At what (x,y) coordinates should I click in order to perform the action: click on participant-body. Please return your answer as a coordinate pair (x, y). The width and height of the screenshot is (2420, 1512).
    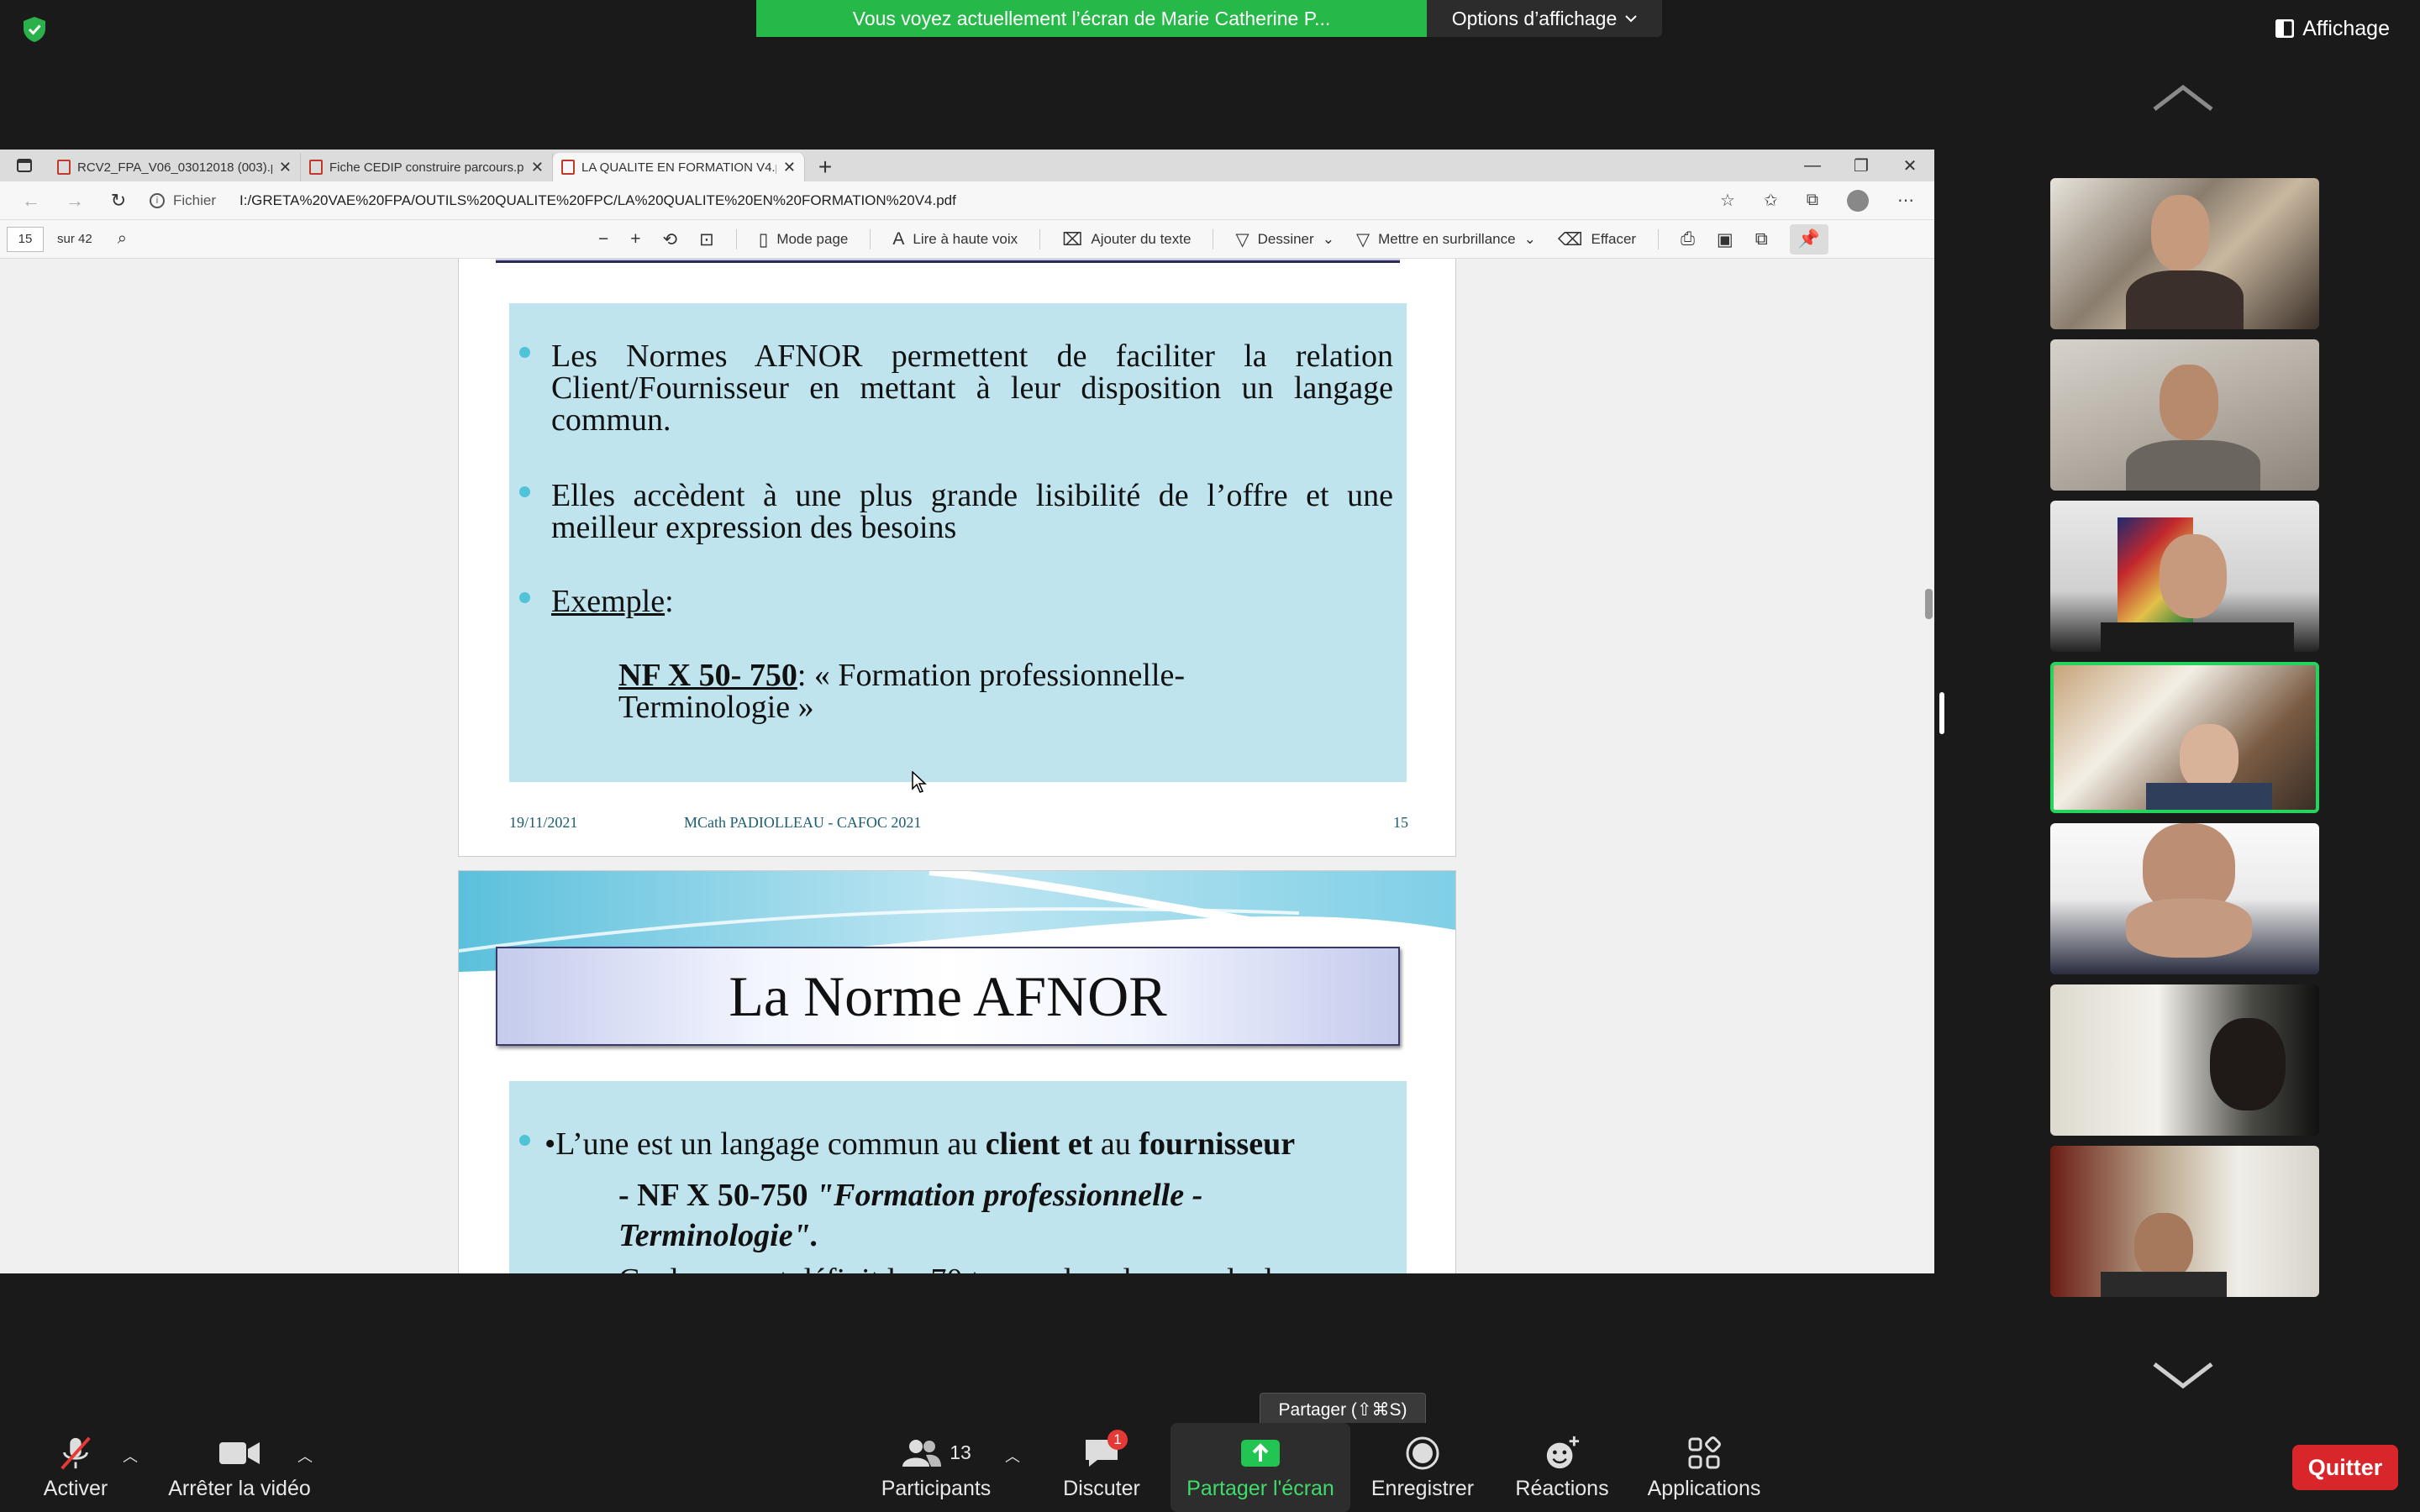
    Looking at the image, I should click on (2164, 1284).